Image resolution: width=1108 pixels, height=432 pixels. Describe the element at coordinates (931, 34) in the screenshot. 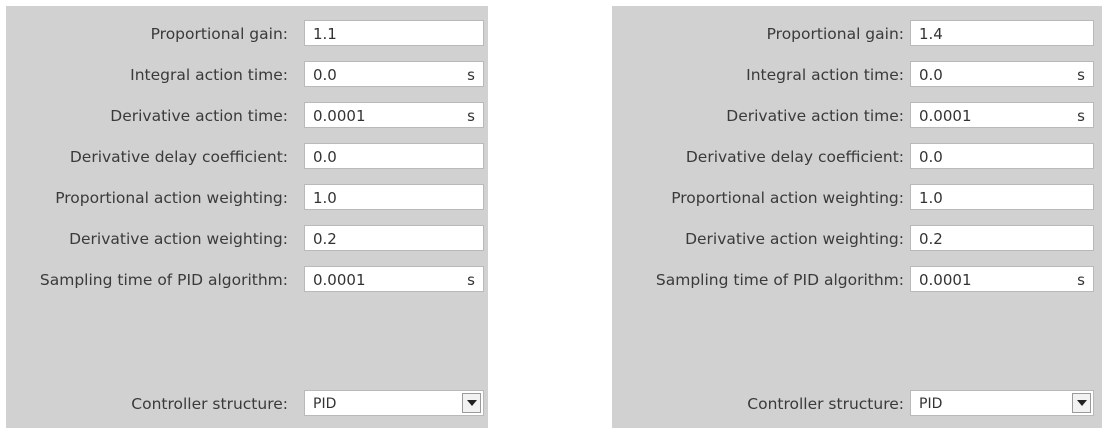

I see `proportional-gain-value: 1.4` at that location.